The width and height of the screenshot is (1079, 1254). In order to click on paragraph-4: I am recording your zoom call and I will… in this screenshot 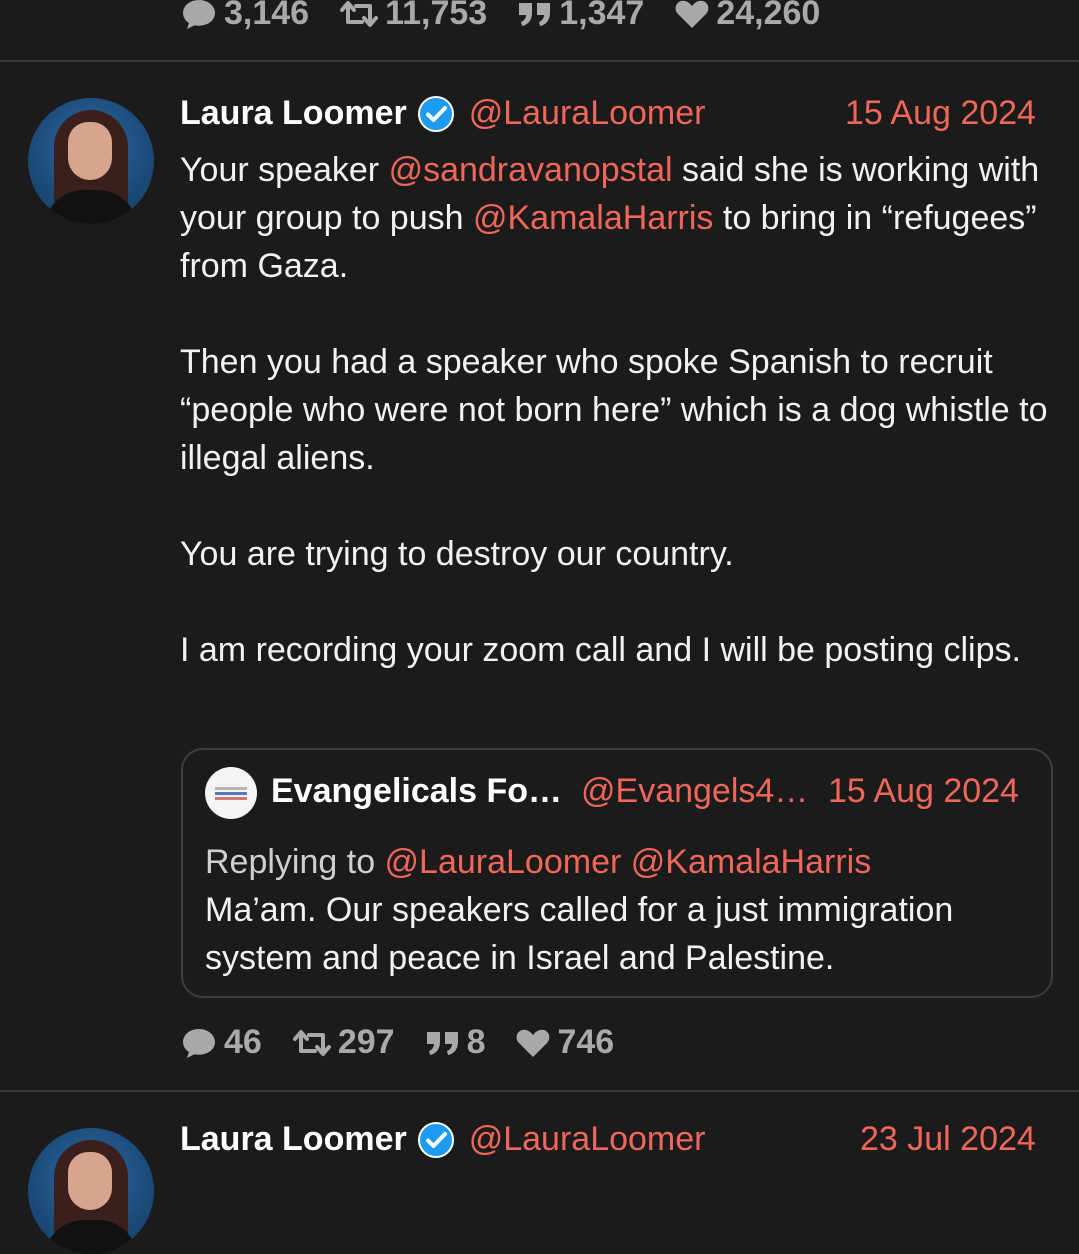, I will do `click(600, 650)`.